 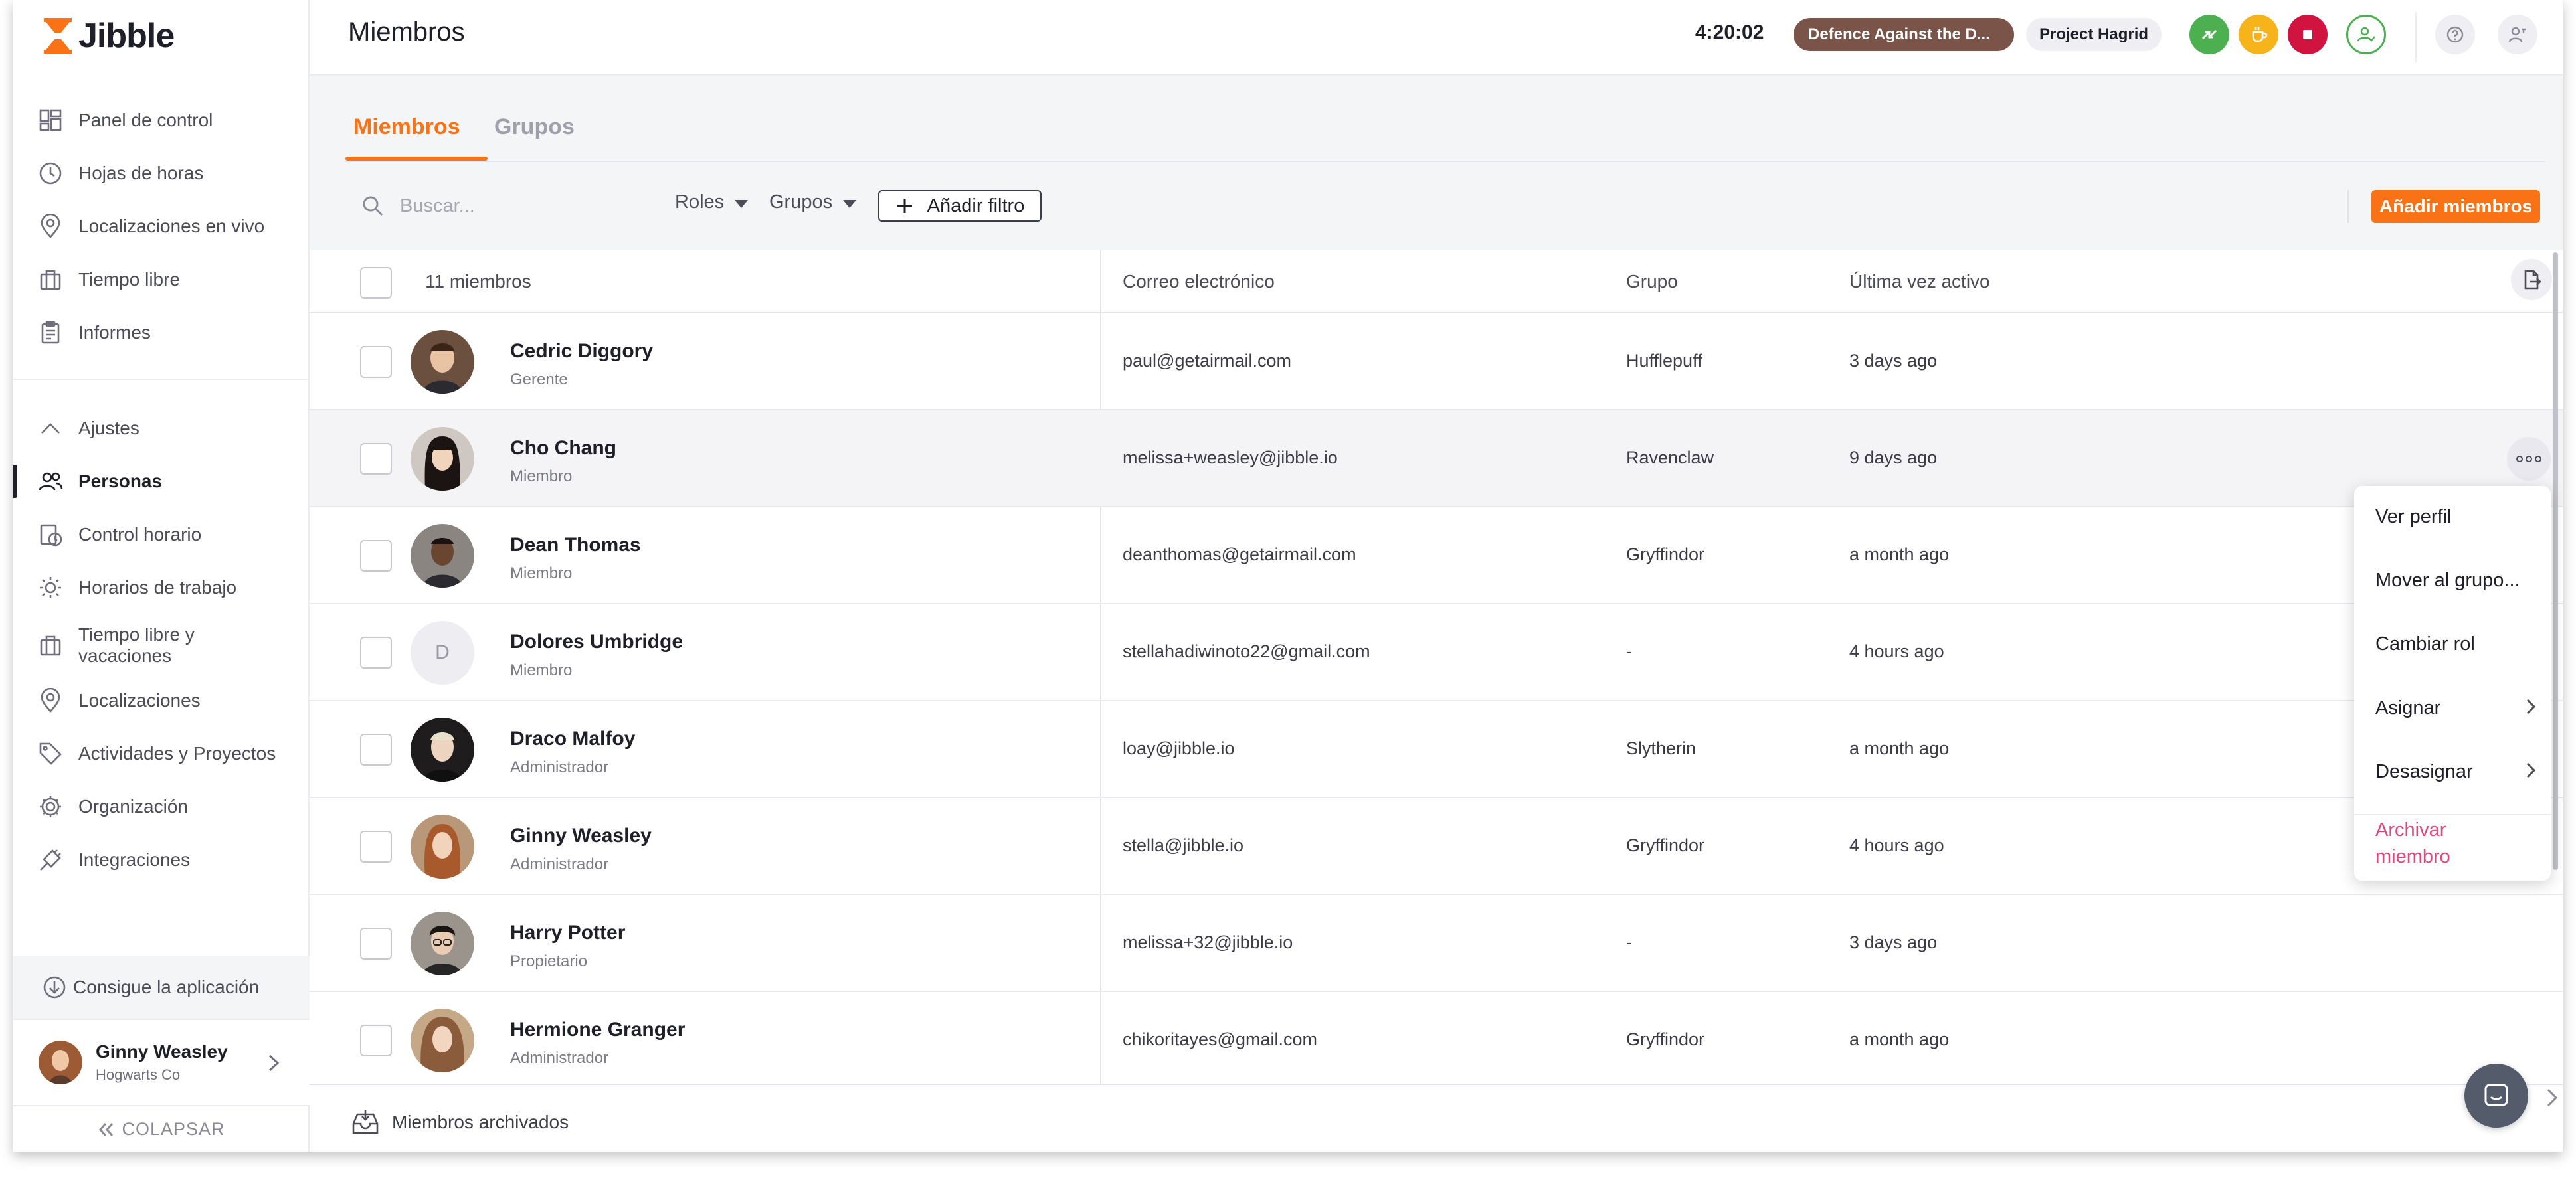 What do you see at coordinates (460, 1122) in the screenshot?
I see `archived-members-link: Miembros archivados` at bounding box center [460, 1122].